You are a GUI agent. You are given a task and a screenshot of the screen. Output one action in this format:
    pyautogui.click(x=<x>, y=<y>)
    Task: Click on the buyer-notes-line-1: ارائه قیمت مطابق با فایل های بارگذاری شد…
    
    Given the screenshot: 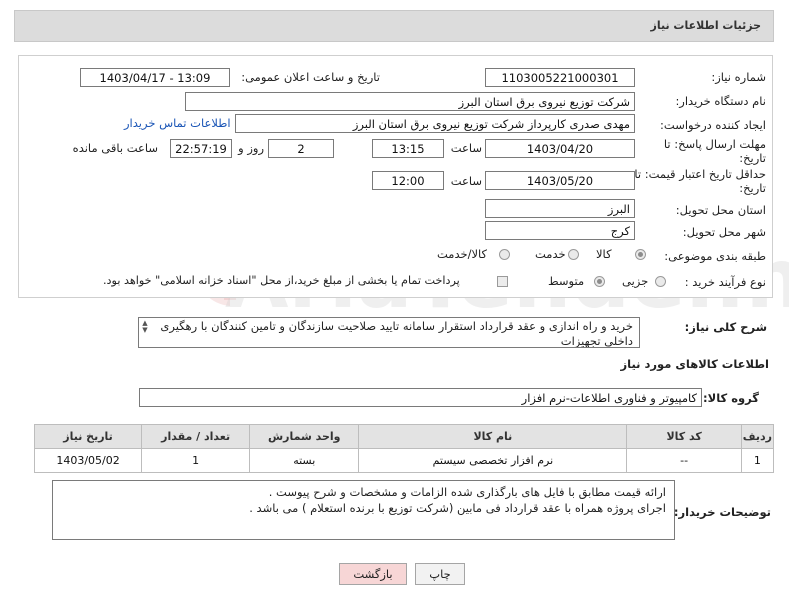 What is the action you would take?
    pyautogui.click(x=467, y=492)
    